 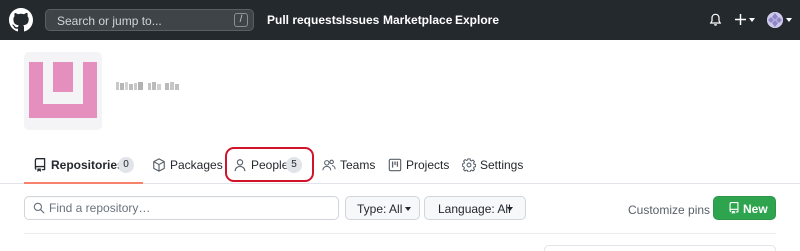 I want to click on search-icon, so click(x=39, y=208).